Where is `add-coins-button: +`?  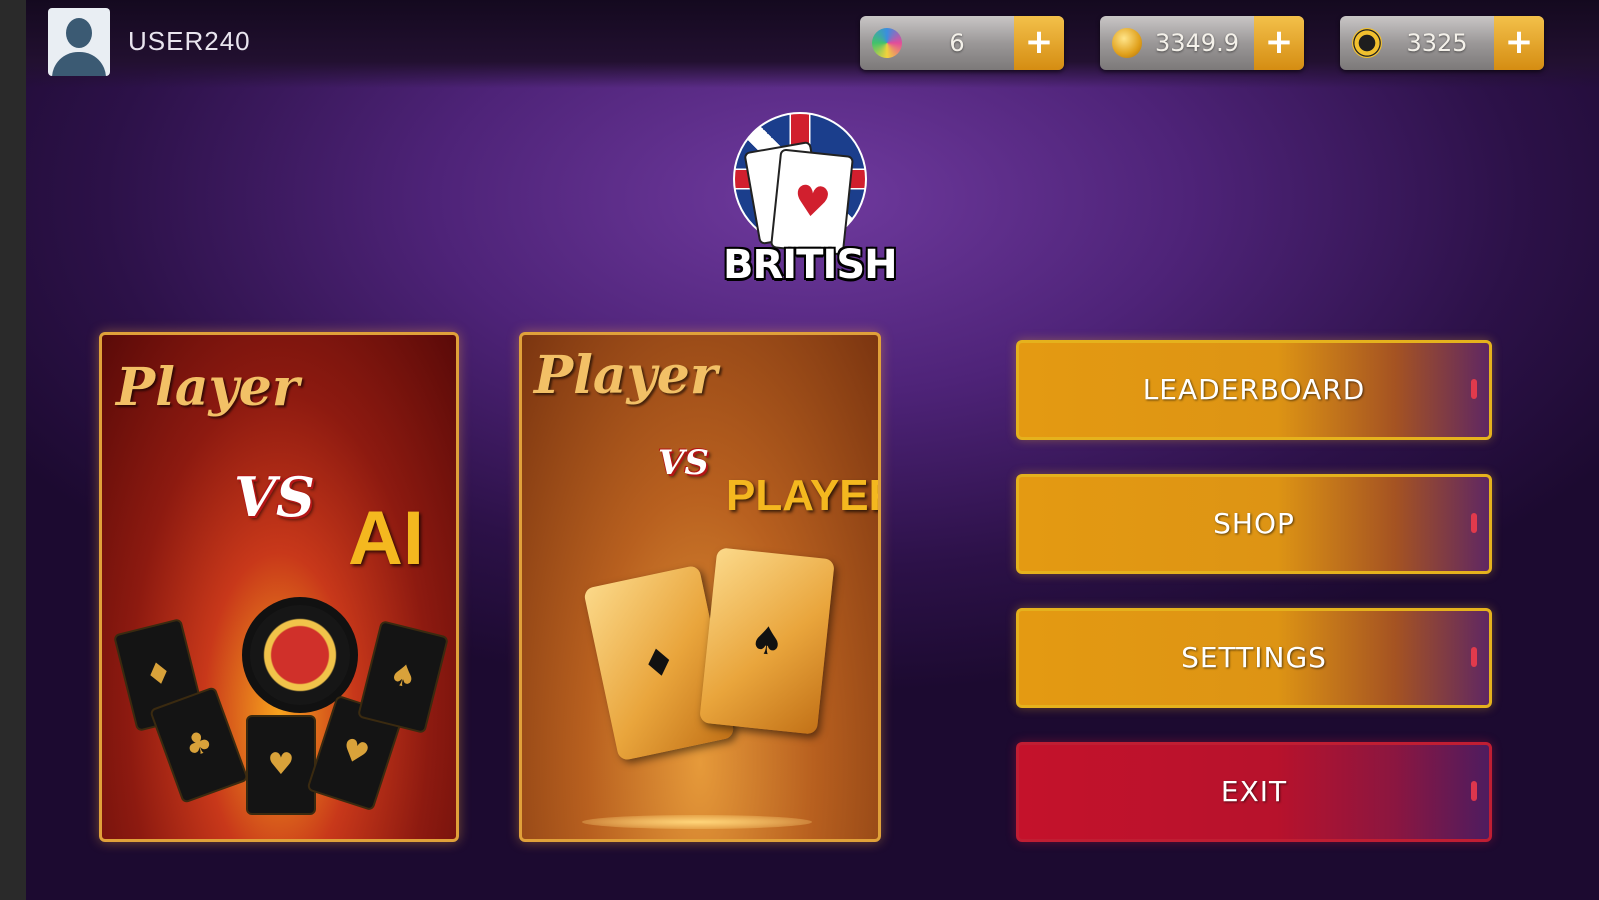
add-coins-button: + is located at coordinates (1279, 43).